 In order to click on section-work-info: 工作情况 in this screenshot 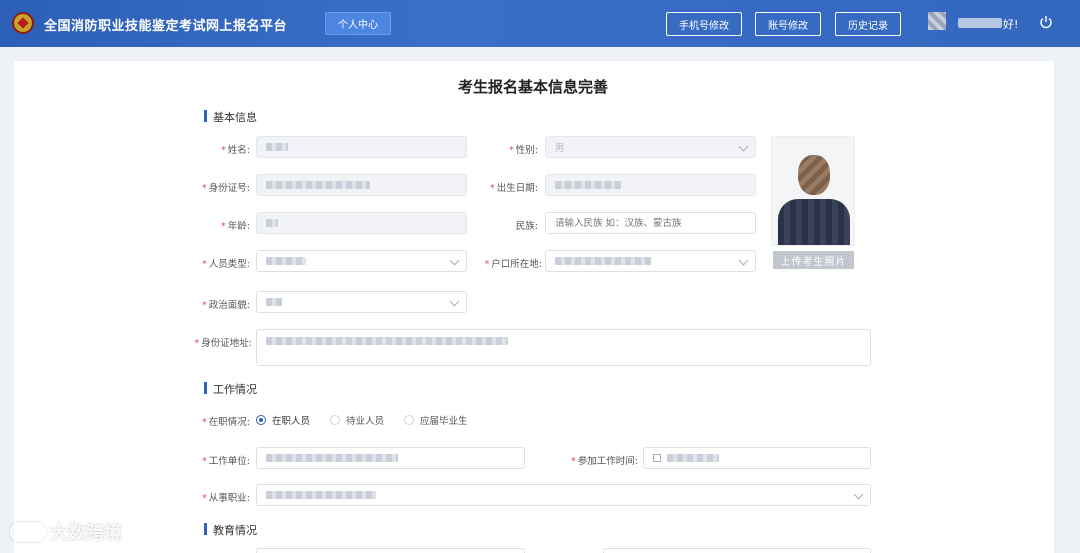, I will do `click(230, 389)`.